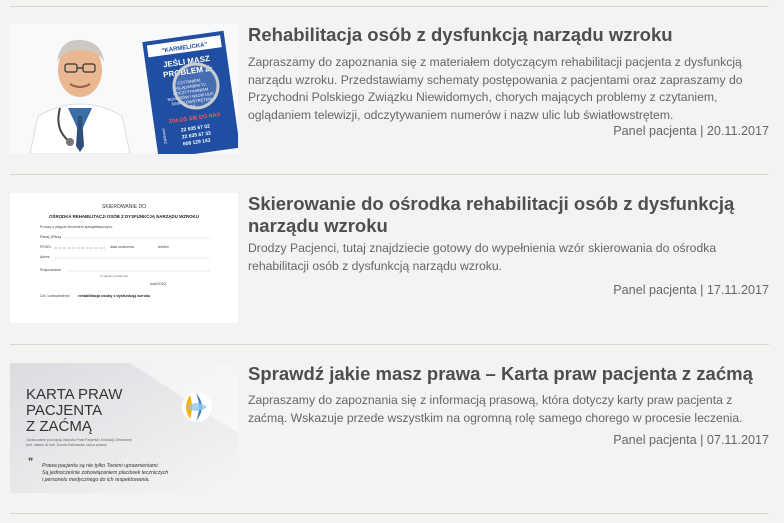 Image resolution: width=784 pixels, height=523 pixels. I want to click on card-line2: PACJENTA, so click(64, 410).